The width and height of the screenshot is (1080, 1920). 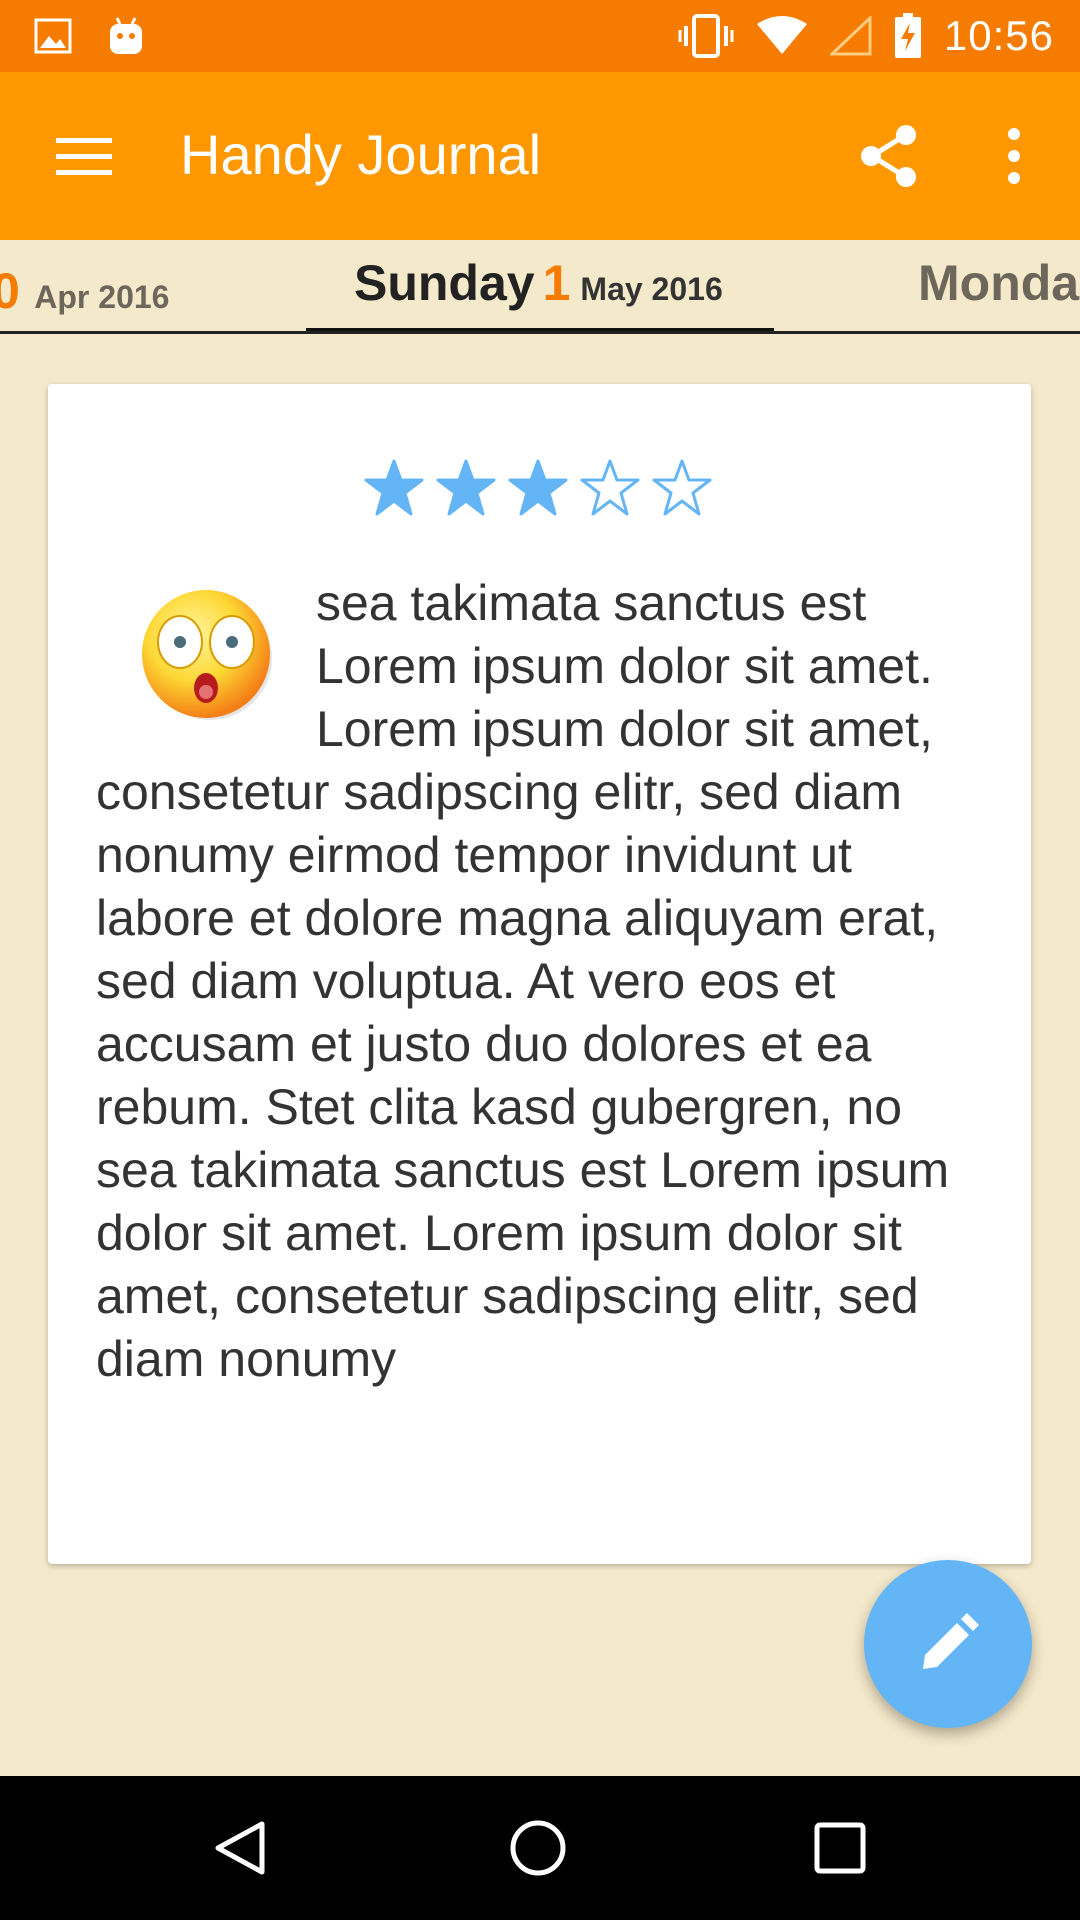 What do you see at coordinates (207, 655) in the screenshot?
I see `shocked-face-icon` at bounding box center [207, 655].